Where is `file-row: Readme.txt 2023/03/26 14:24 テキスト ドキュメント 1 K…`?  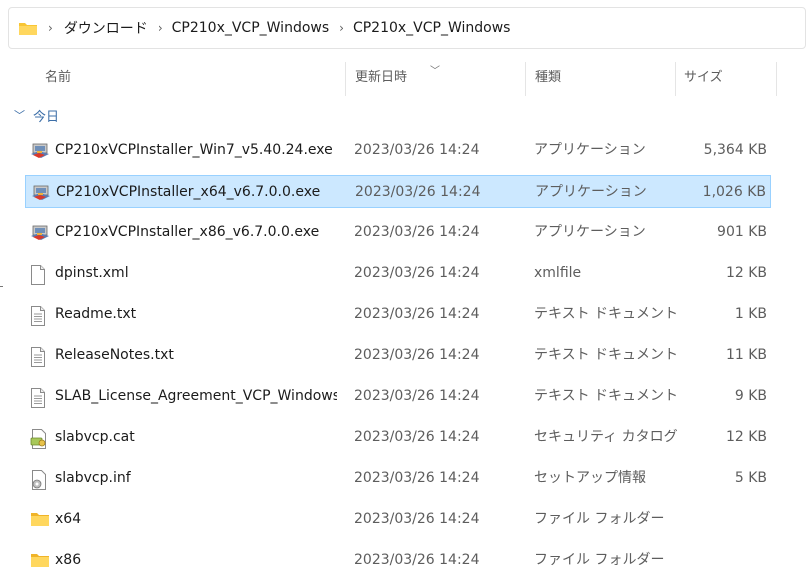 file-row: Readme.txt 2023/03/26 14:24 テキスト ドキュメント 1 K… is located at coordinates (398, 314).